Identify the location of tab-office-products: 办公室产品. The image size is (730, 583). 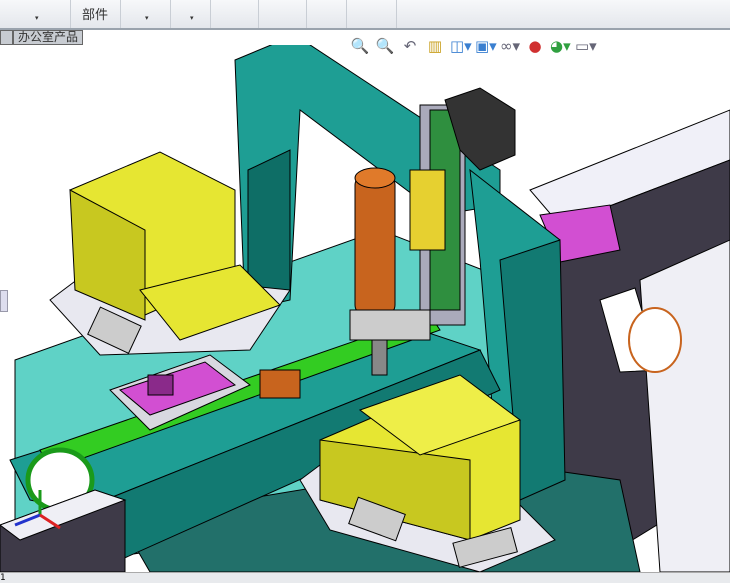
(48, 37).